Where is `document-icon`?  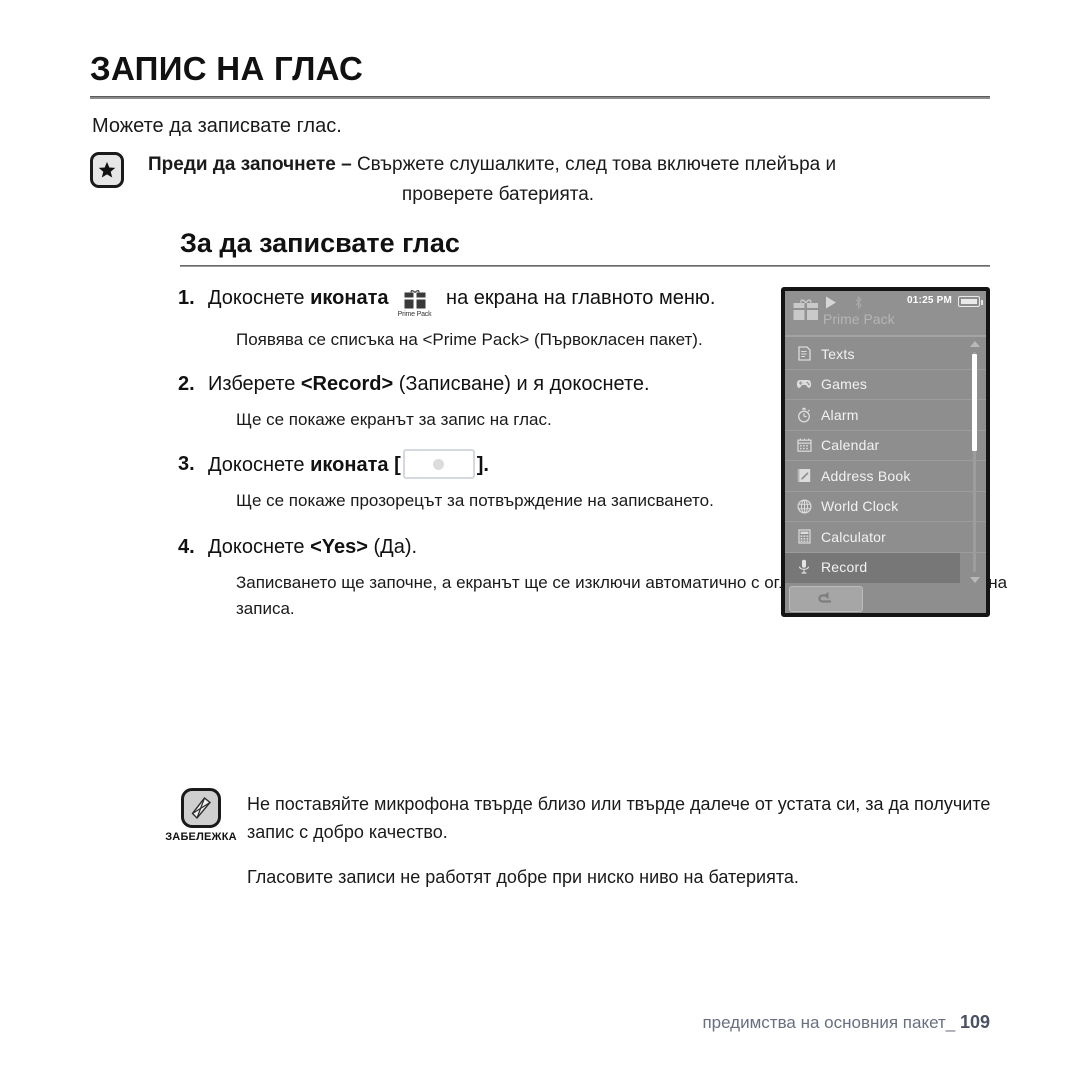
document-icon is located at coordinates (804, 353).